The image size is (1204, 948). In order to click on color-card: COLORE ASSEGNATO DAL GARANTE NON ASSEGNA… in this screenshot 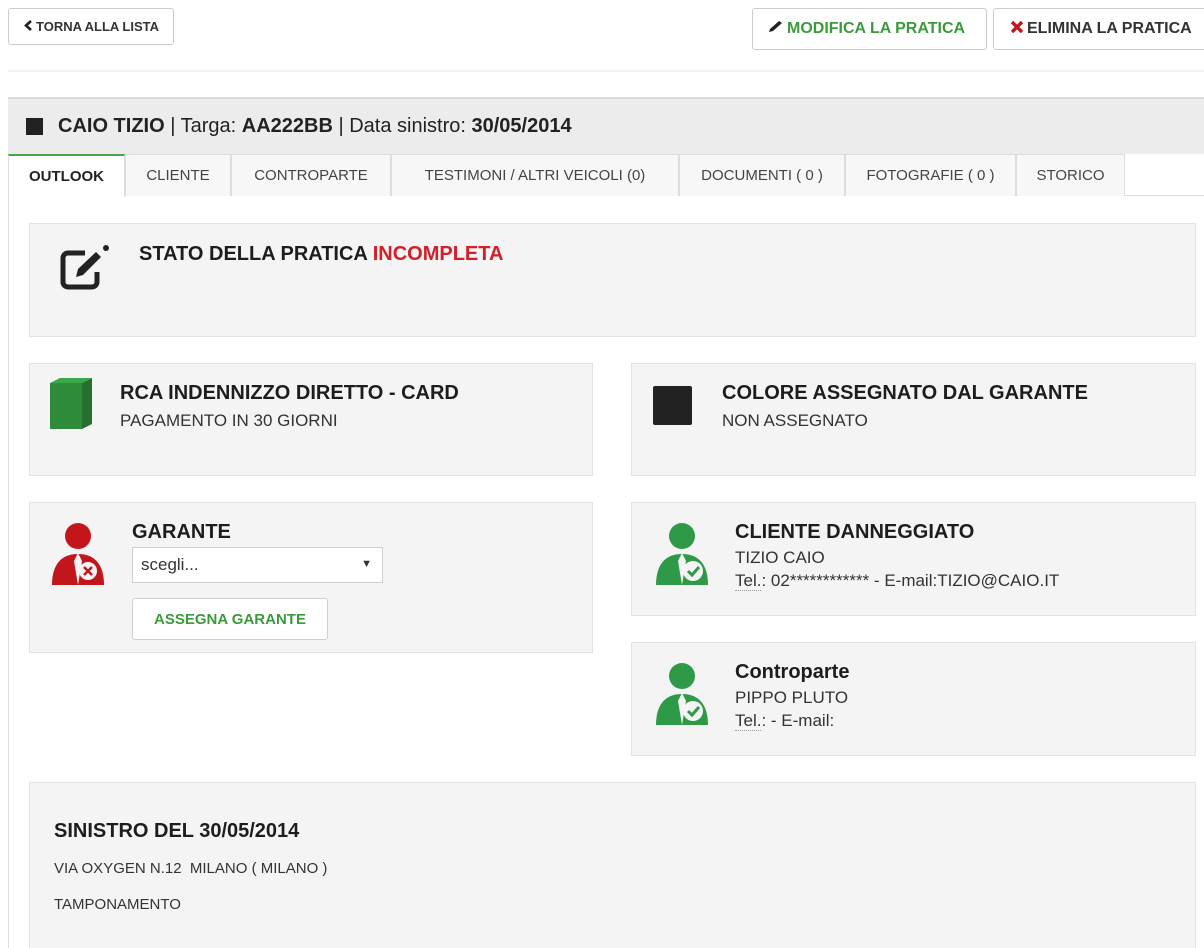, I will do `click(913, 419)`.